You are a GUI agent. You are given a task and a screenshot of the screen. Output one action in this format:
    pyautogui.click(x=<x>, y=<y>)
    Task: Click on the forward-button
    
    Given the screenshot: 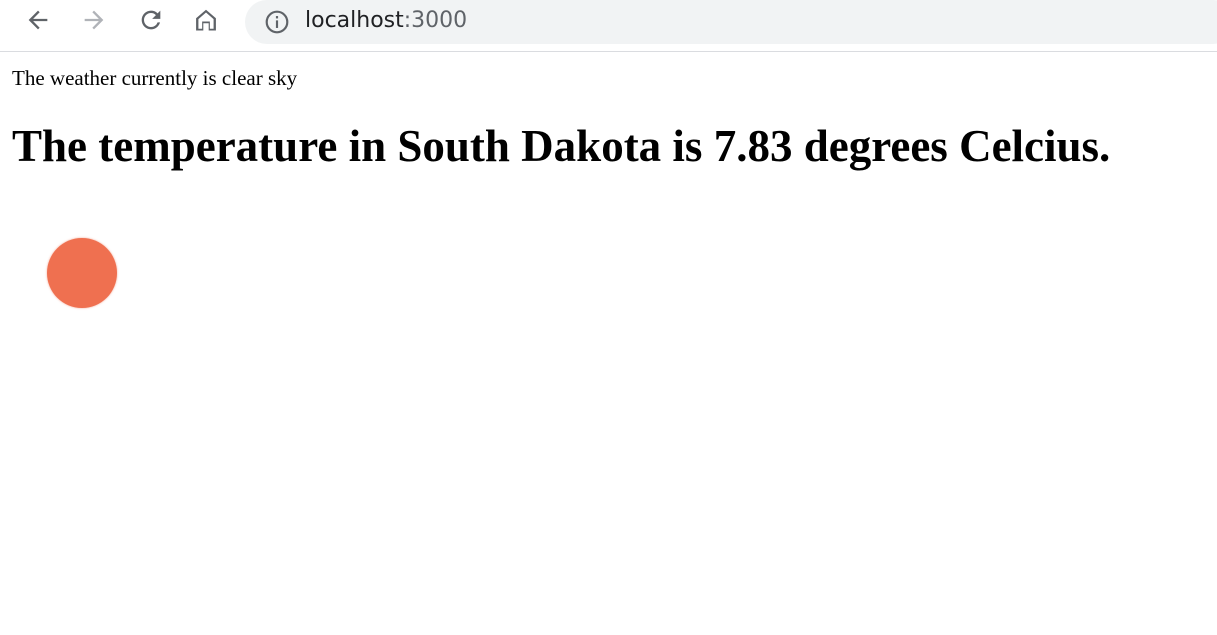 What is the action you would take?
    pyautogui.click(x=94, y=20)
    